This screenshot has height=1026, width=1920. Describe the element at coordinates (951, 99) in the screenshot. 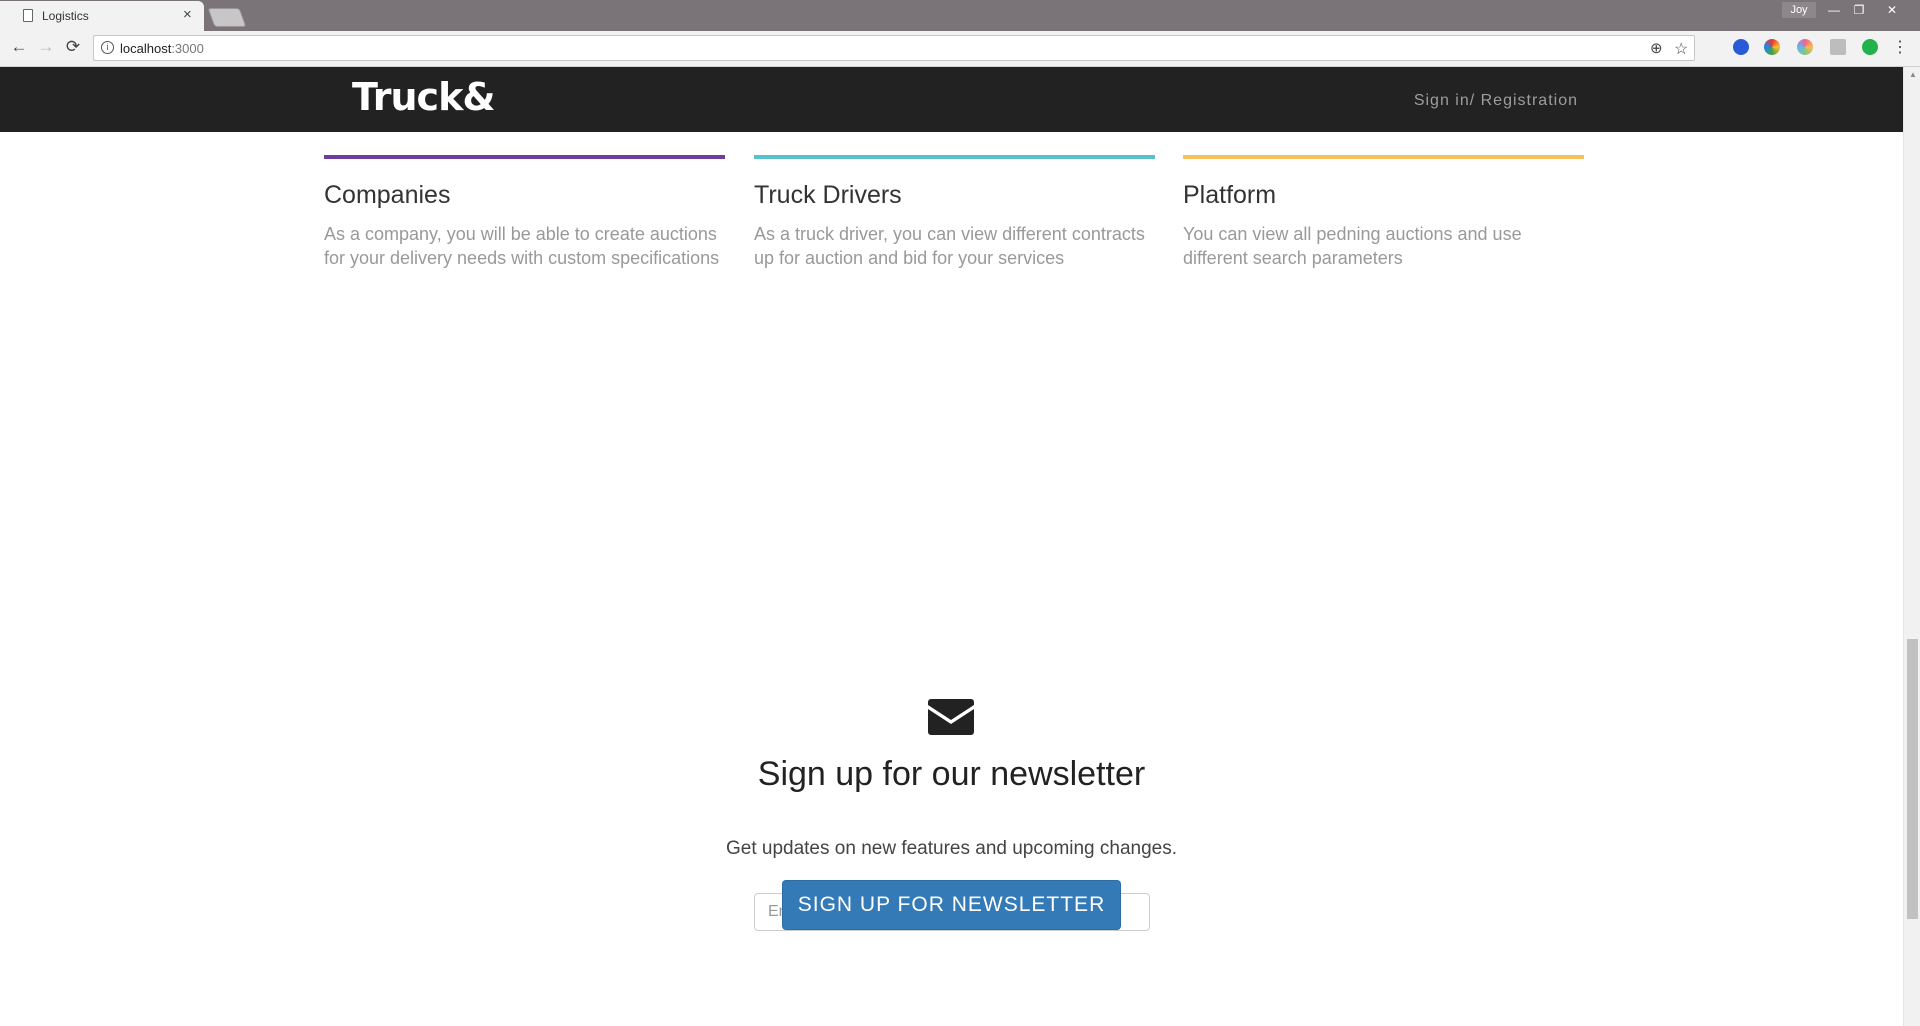

I see `site-navbar: Truck& Sign in/ Registration` at that location.